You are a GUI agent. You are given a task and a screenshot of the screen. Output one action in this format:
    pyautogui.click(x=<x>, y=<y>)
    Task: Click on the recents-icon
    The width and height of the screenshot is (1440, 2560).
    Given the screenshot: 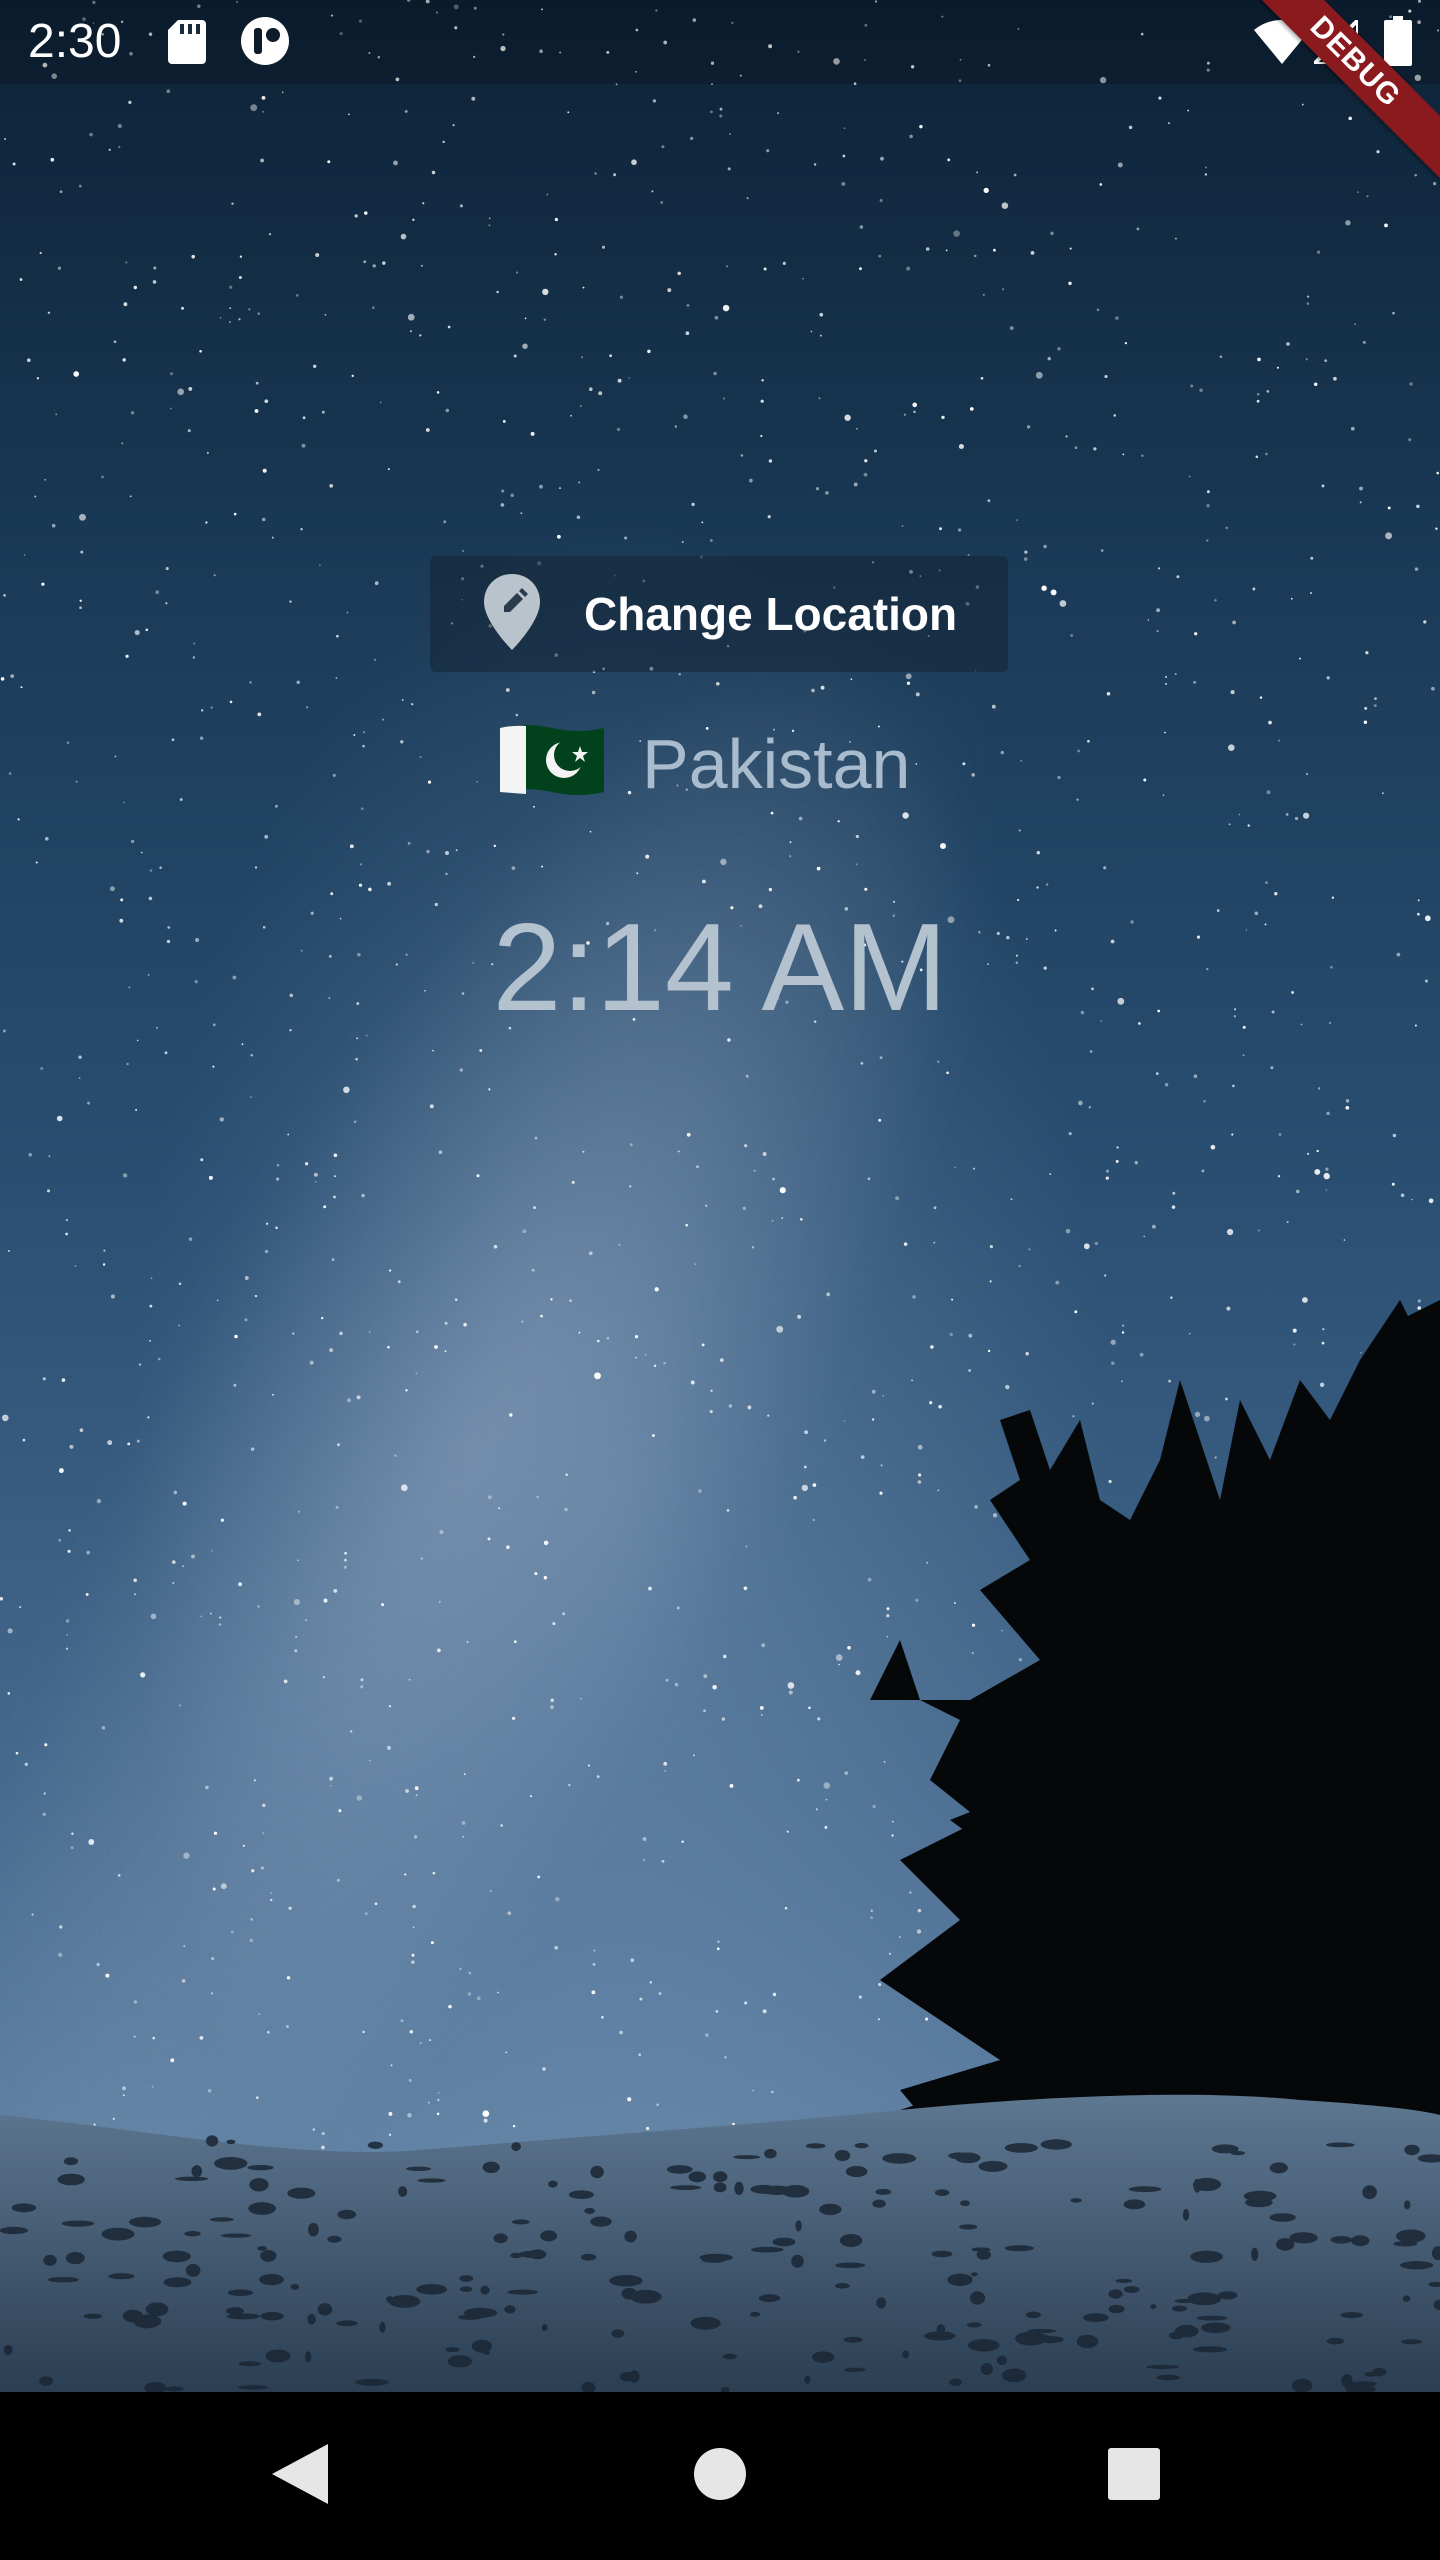 What is the action you would take?
    pyautogui.click(x=1134, y=2474)
    